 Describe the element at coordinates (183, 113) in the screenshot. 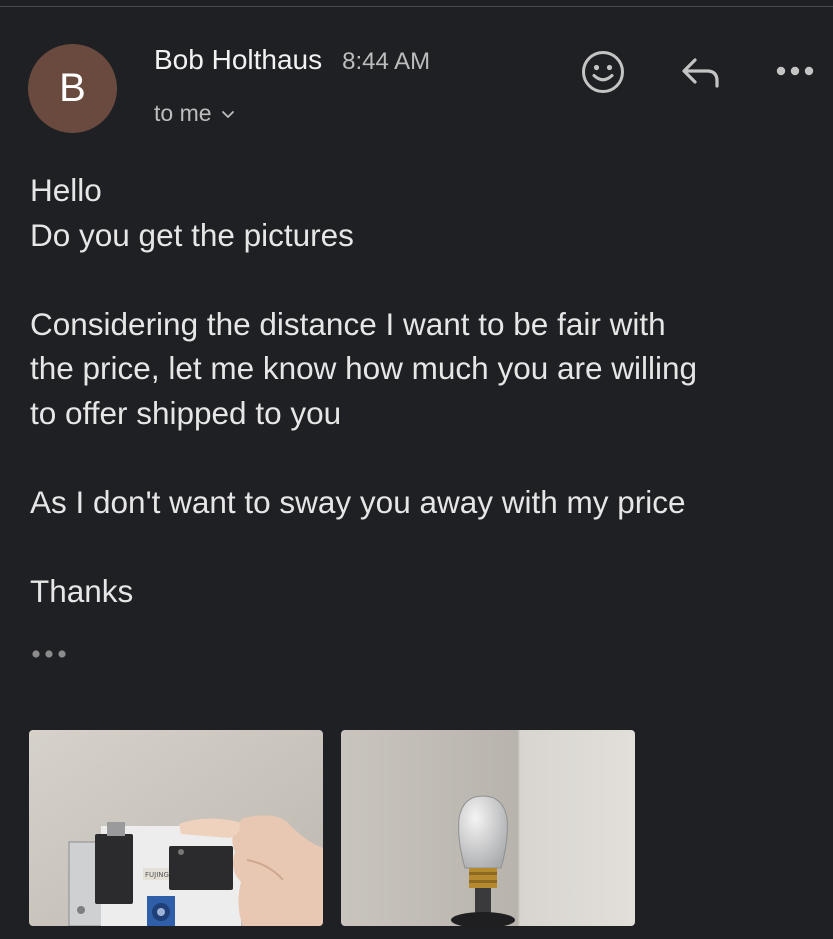

I see `recipient-label: to me` at that location.